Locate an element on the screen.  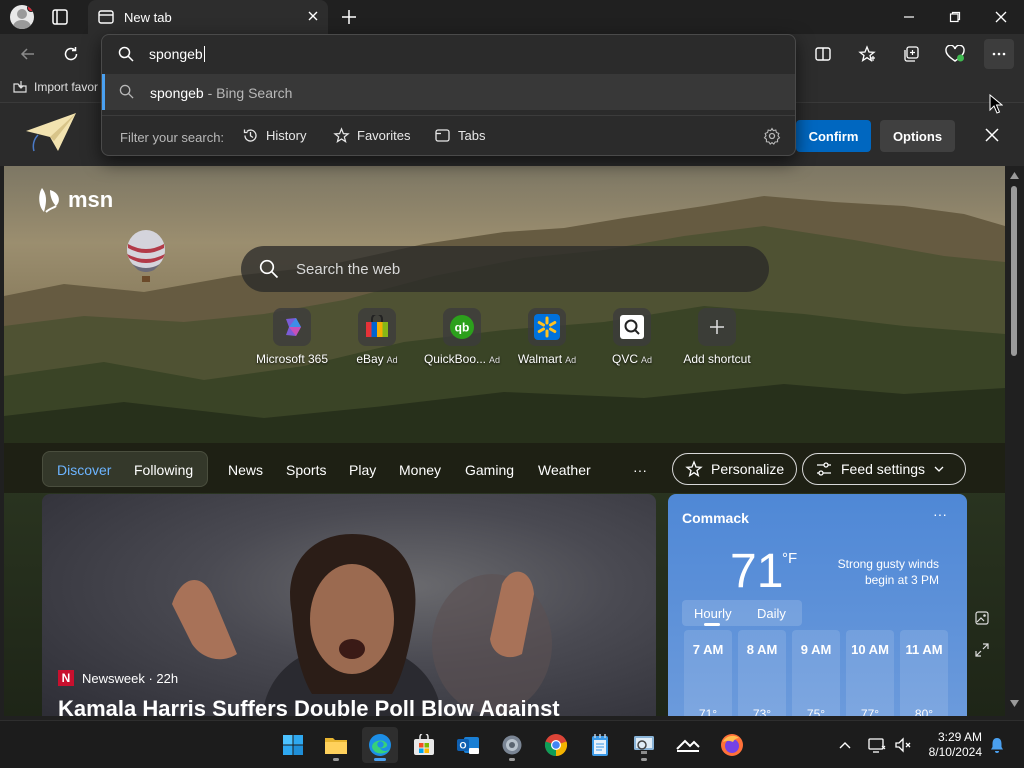
msn-logo-text: msn is located at coordinates (91, 199).